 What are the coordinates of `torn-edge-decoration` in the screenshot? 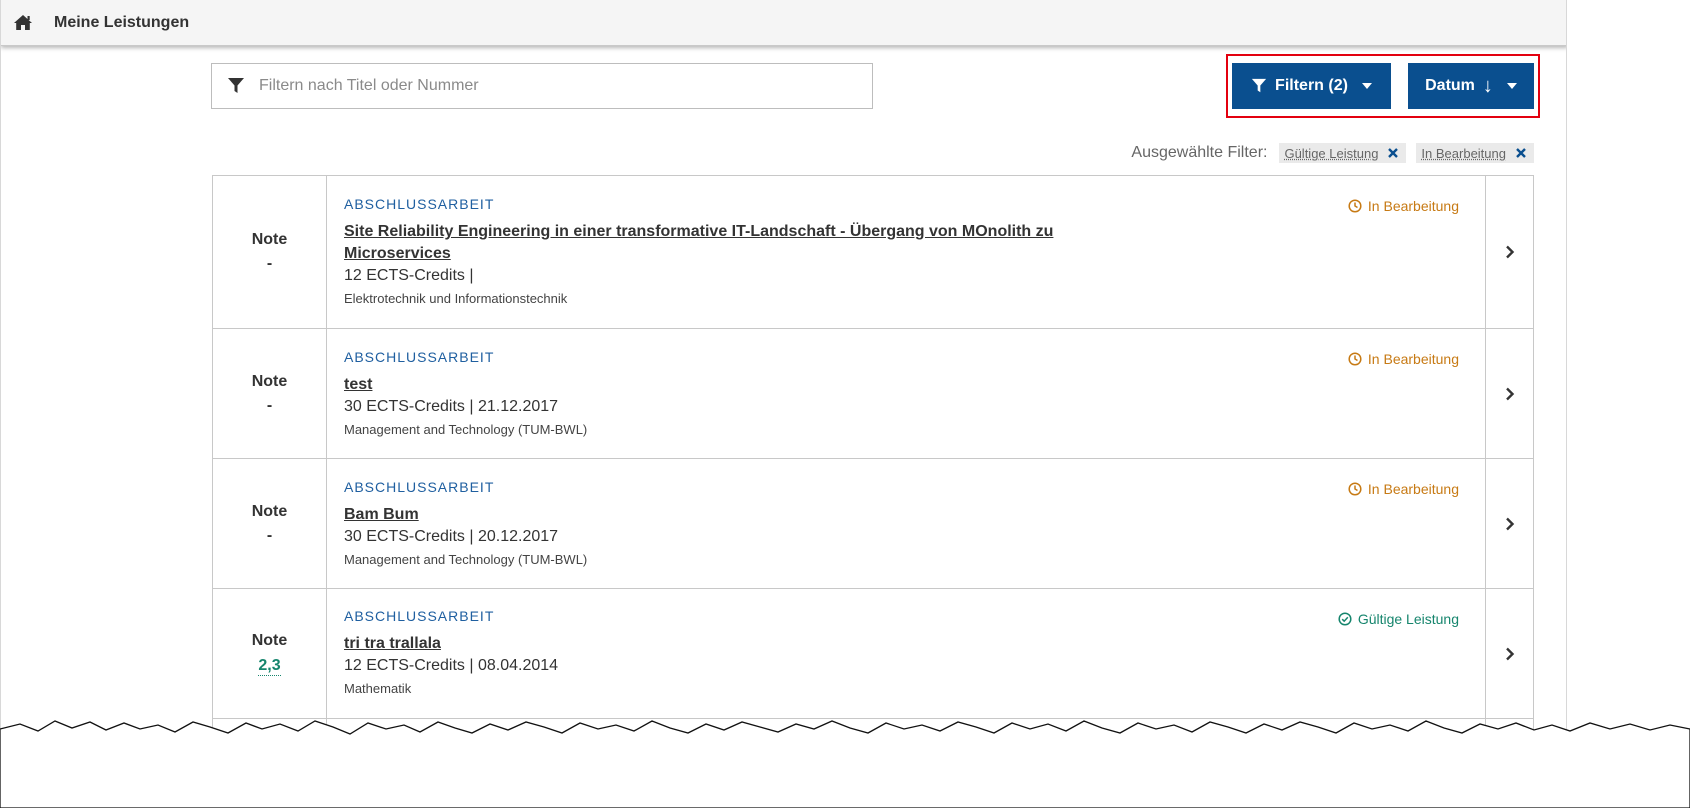 It's located at (845, 764).